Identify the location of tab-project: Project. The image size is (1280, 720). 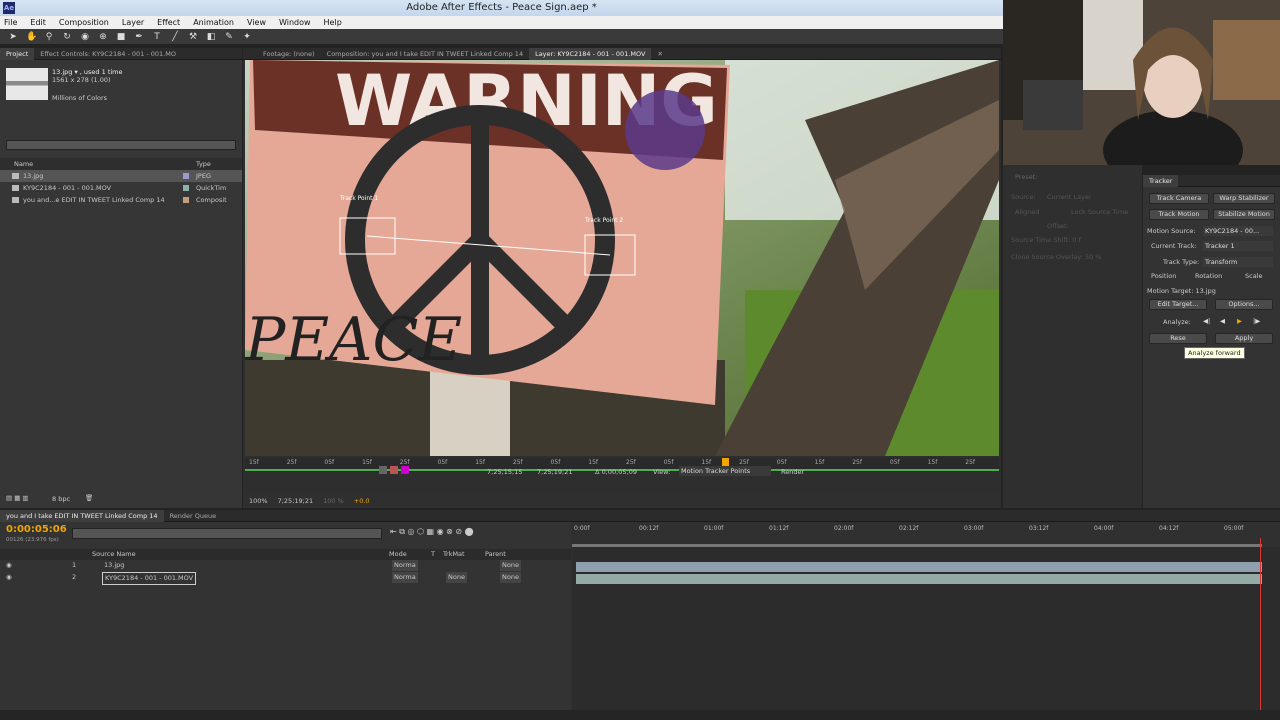
(17, 53).